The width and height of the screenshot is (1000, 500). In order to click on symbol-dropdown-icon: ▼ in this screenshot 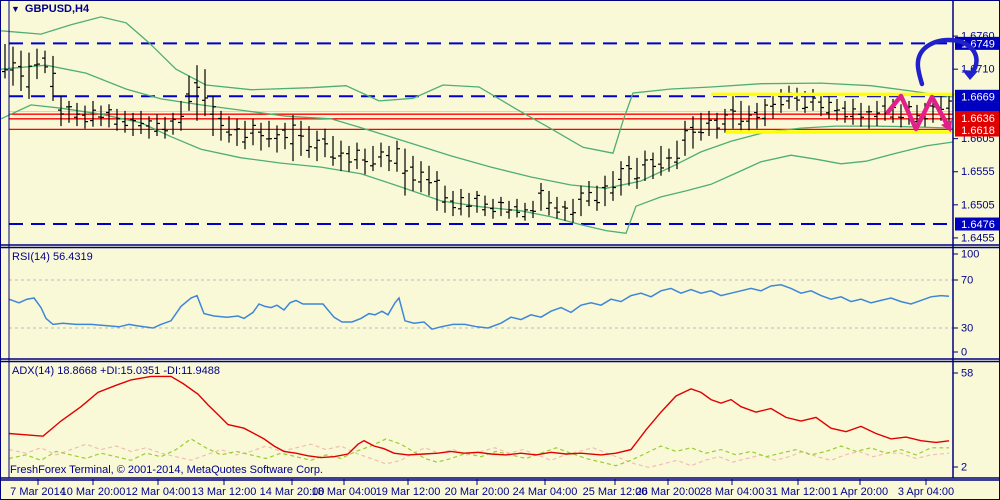, I will do `click(15, 9)`.